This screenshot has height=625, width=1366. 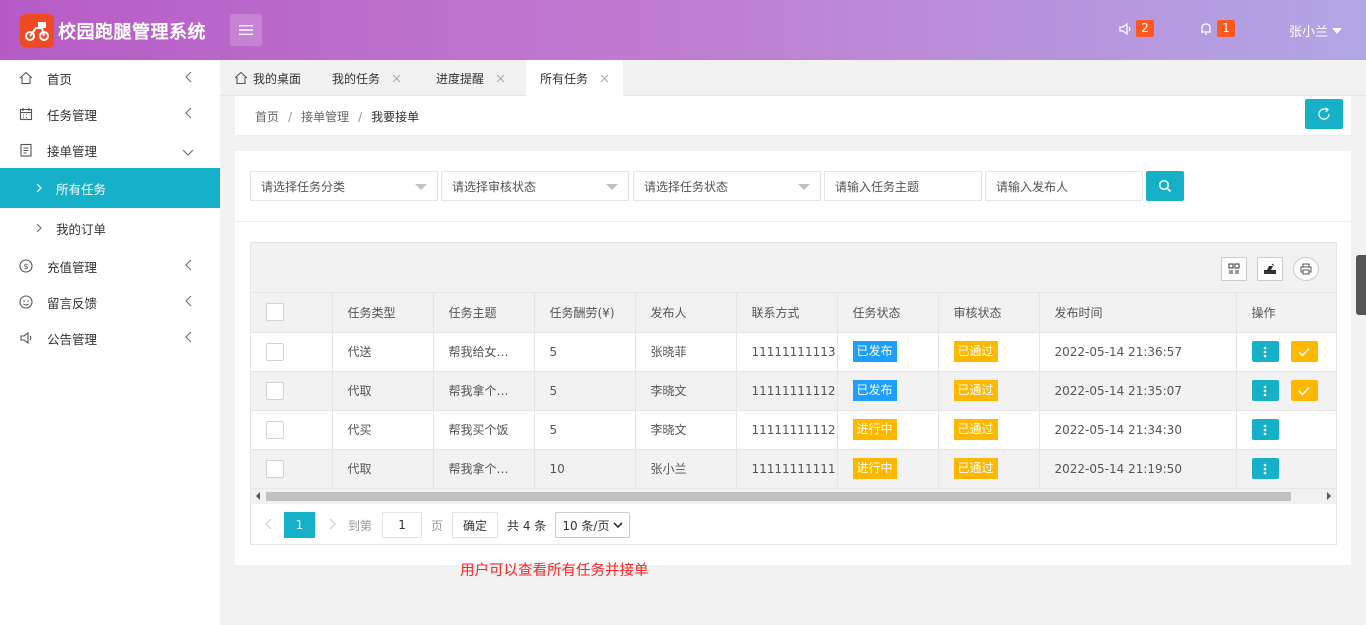 What do you see at coordinates (110, 302) in the screenshot?
I see `sidebar-item-feedback: 留言反馈` at bounding box center [110, 302].